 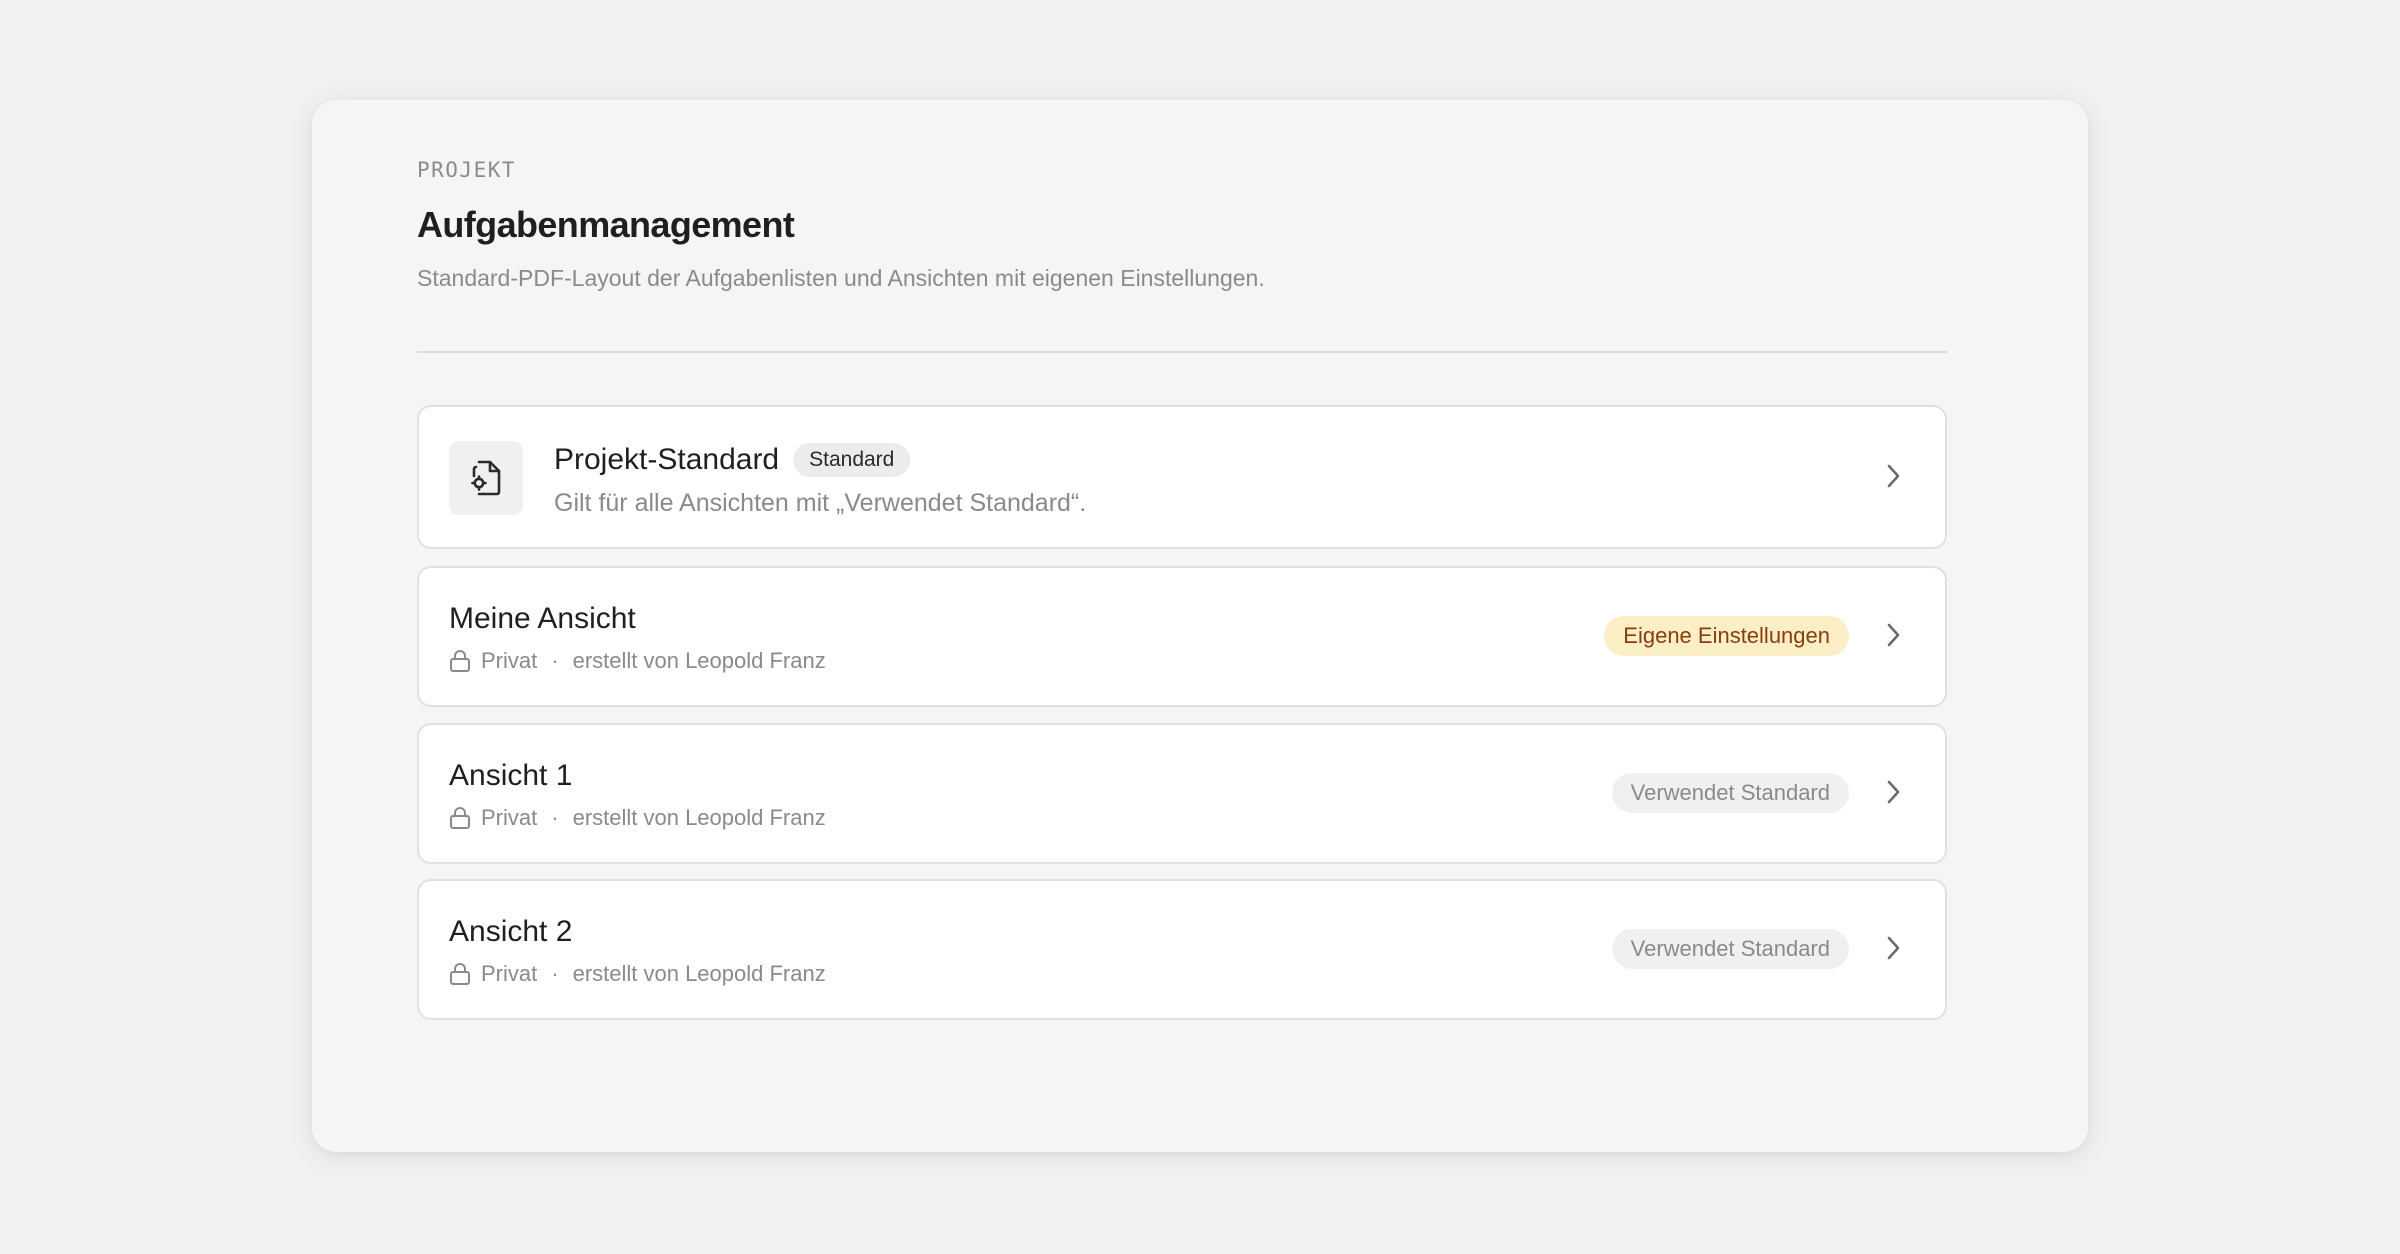 I want to click on divider, so click(x=1182, y=352).